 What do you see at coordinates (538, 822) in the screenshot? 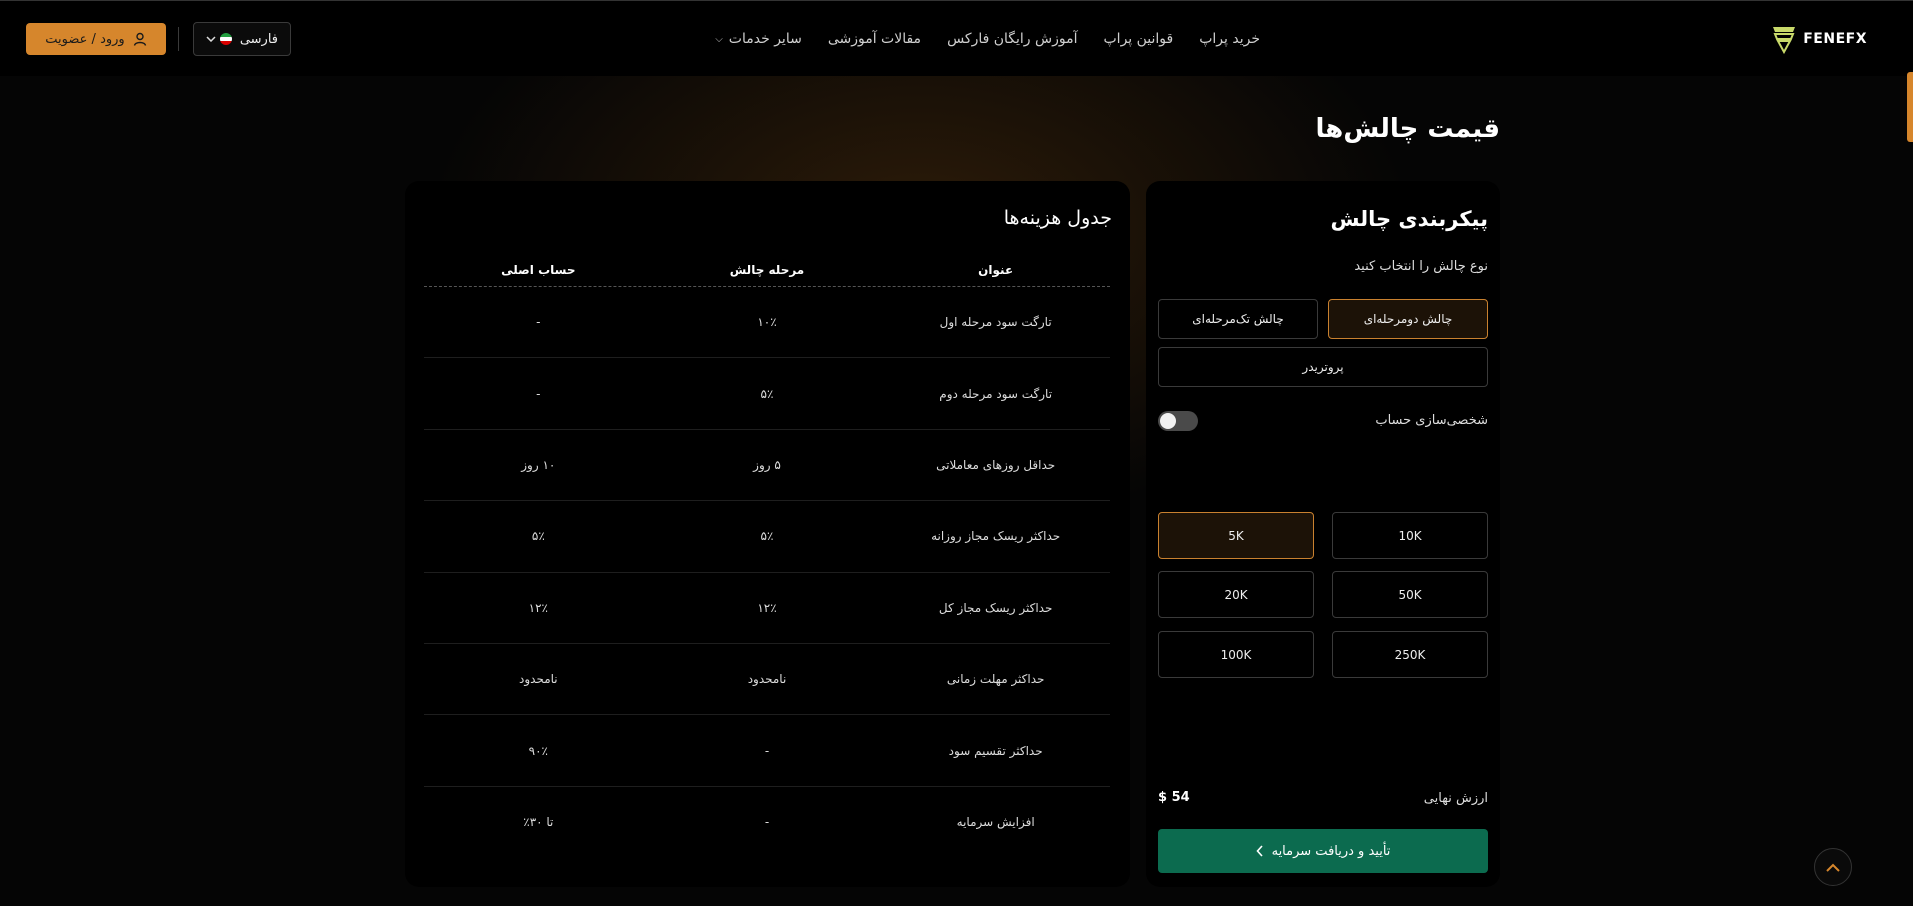
I see `table-cell-main: تا ۳۰٪` at bounding box center [538, 822].